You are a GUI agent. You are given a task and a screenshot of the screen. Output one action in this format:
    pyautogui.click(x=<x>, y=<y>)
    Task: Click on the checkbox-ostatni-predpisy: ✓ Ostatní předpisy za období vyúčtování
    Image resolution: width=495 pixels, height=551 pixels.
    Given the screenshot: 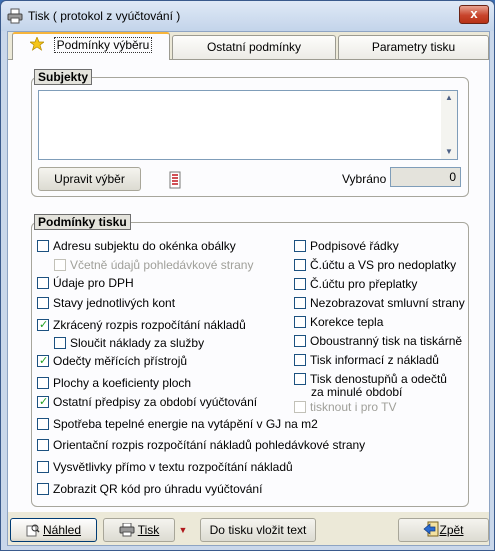 What is the action you would take?
    pyautogui.click(x=147, y=403)
    